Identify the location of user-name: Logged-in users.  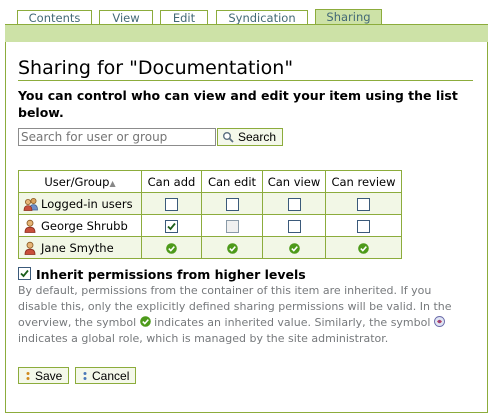
(87, 203).